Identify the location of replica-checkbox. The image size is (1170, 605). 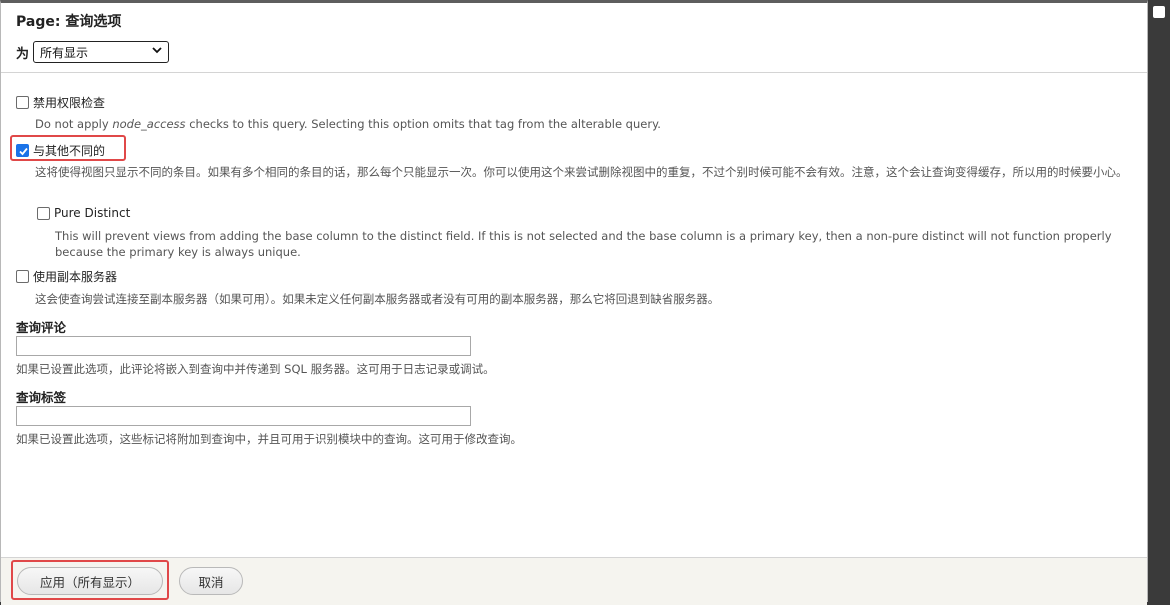
(22, 276).